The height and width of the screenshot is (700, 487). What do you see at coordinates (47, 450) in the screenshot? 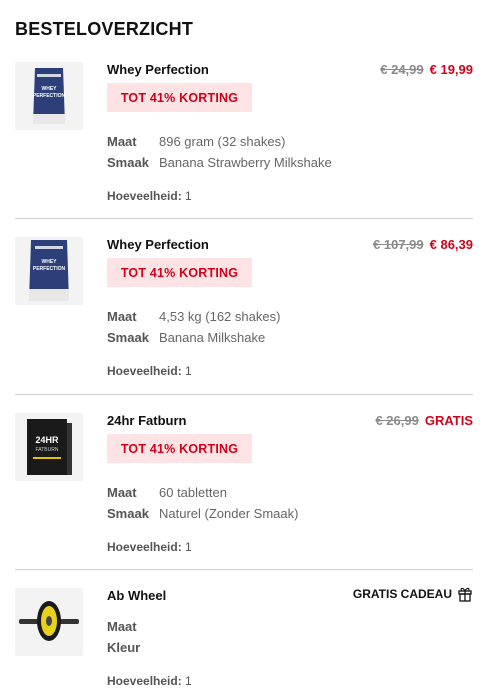
I see `svg-text: FATBURN` at bounding box center [47, 450].